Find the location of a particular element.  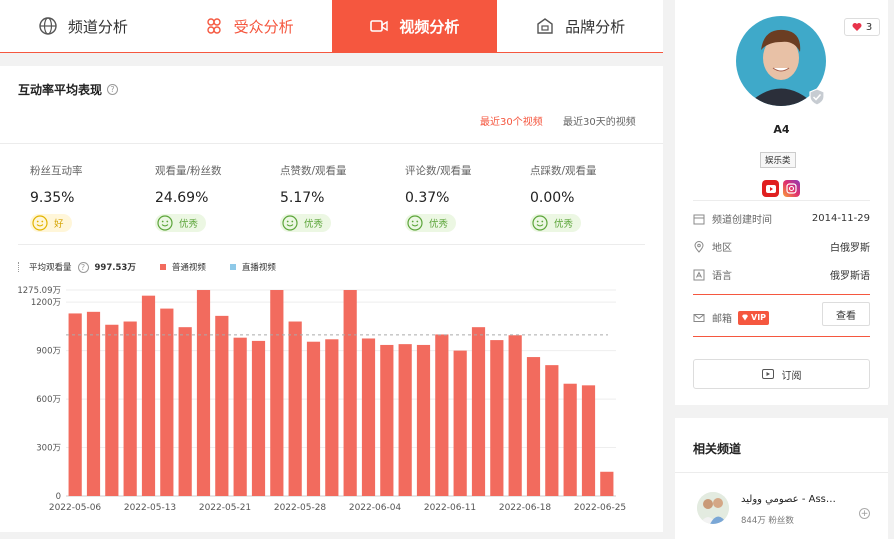

tab-label: 受众分析 is located at coordinates (263, 26).